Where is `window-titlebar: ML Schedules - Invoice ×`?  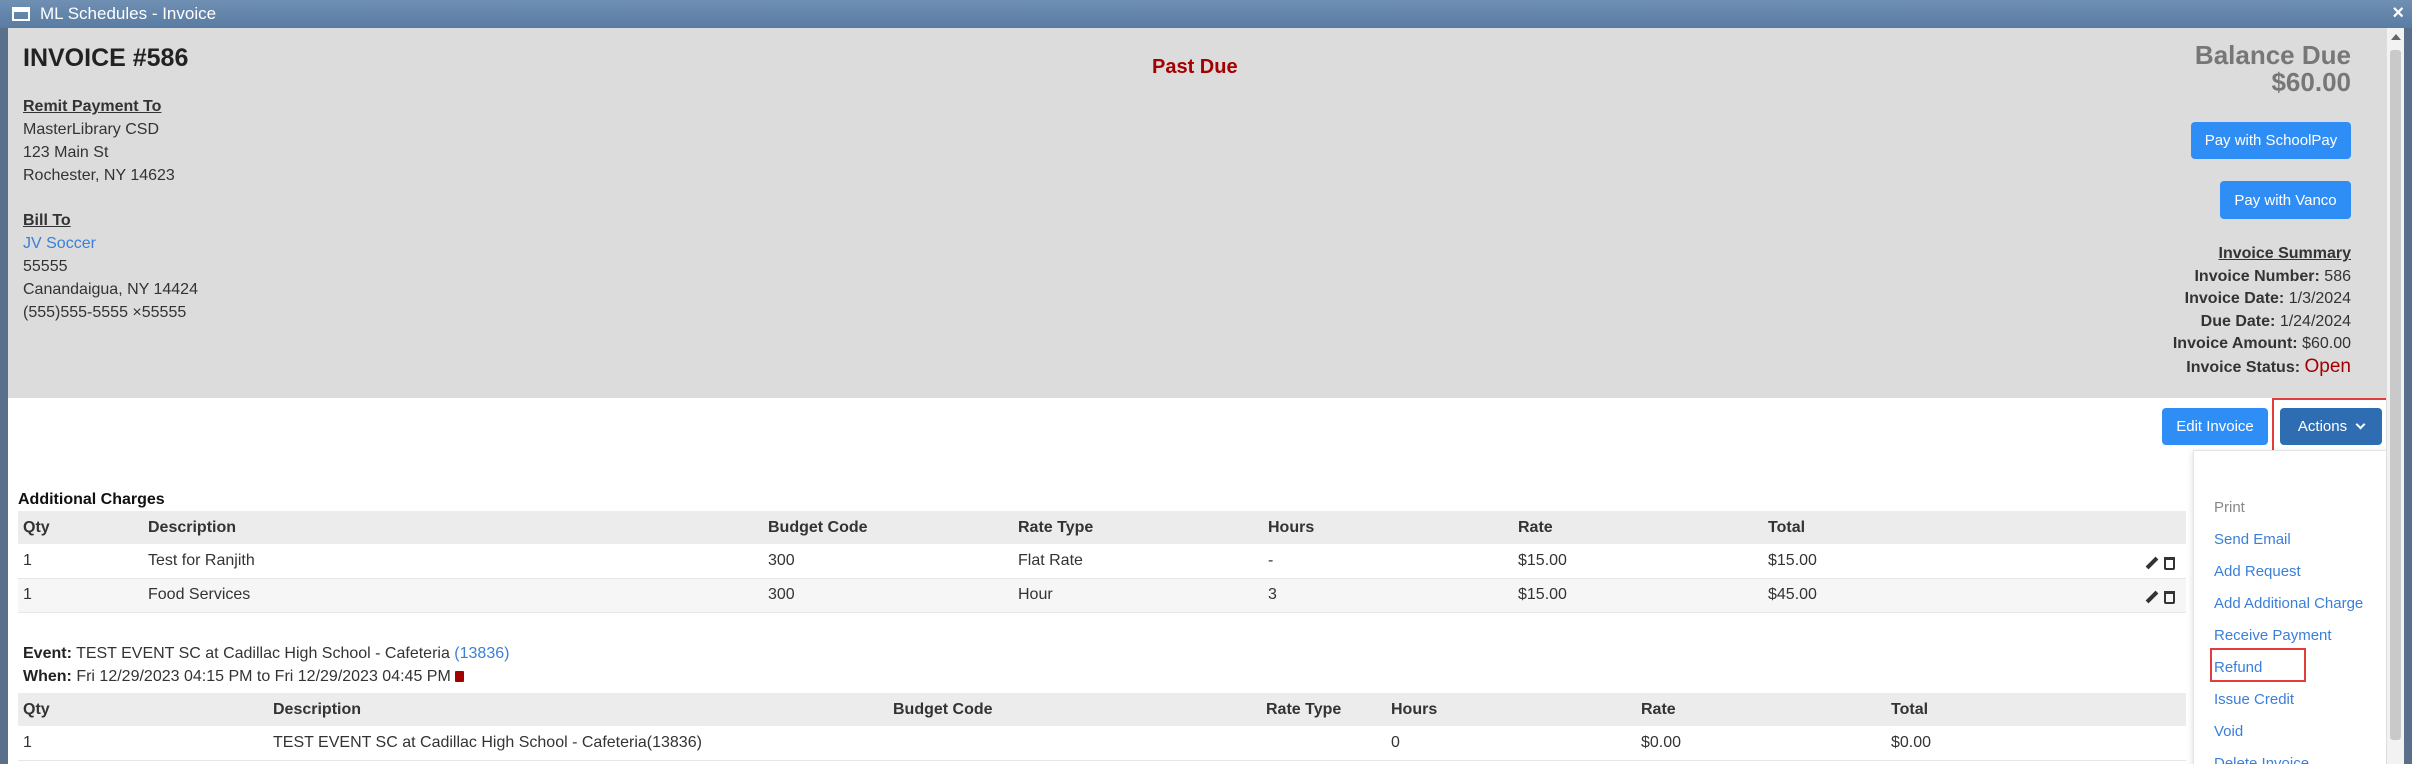
window-titlebar: ML Schedules - Invoice × is located at coordinates (1206, 14).